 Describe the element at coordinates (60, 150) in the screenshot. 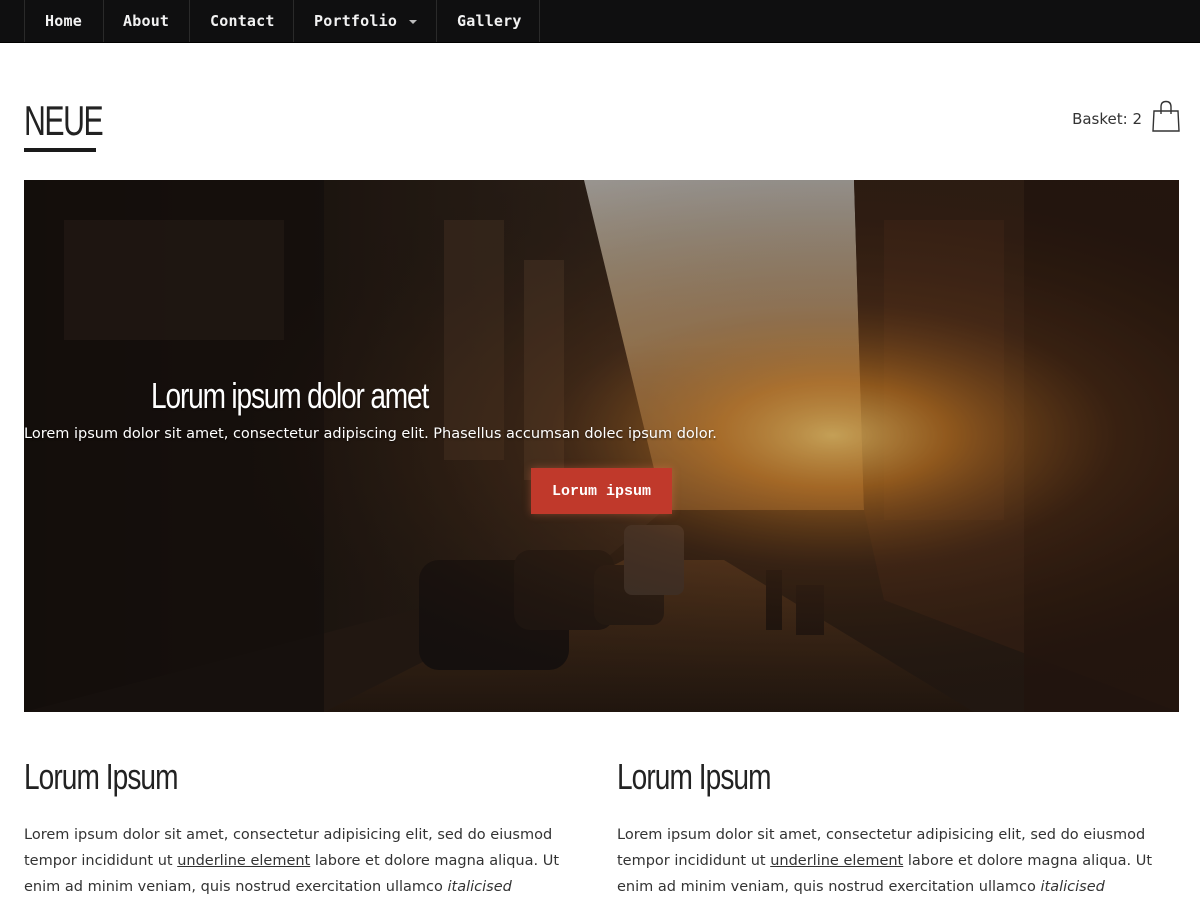

I see `logo-underline` at that location.